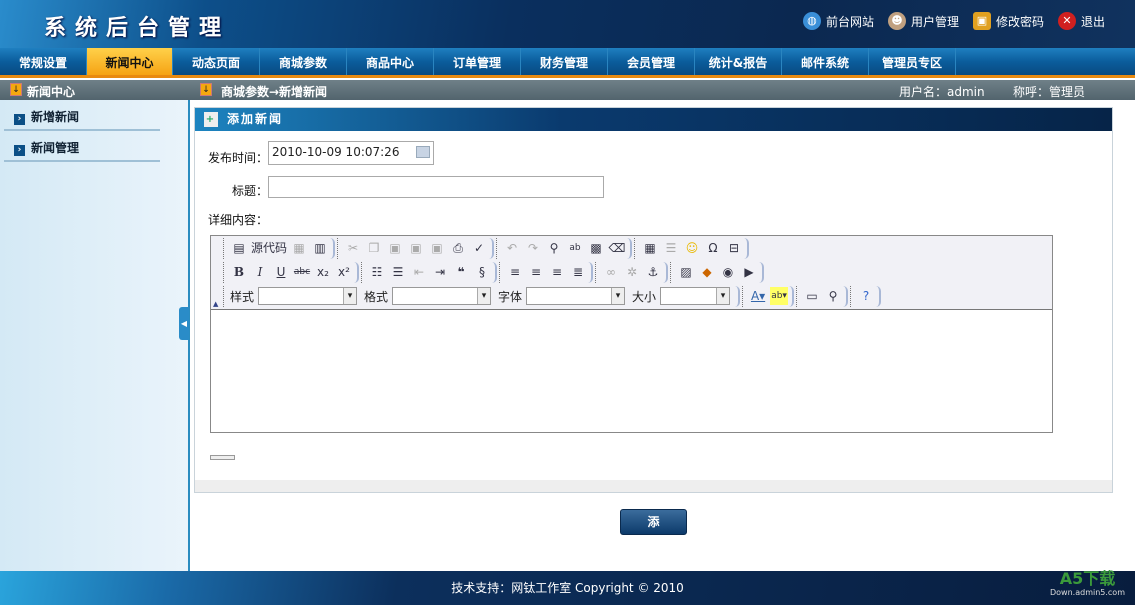 This screenshot has height=605, width=1135. Describe the element at coordinates (713, 248) in the screenshot. I see `special-char-icon: Ω` at that location.